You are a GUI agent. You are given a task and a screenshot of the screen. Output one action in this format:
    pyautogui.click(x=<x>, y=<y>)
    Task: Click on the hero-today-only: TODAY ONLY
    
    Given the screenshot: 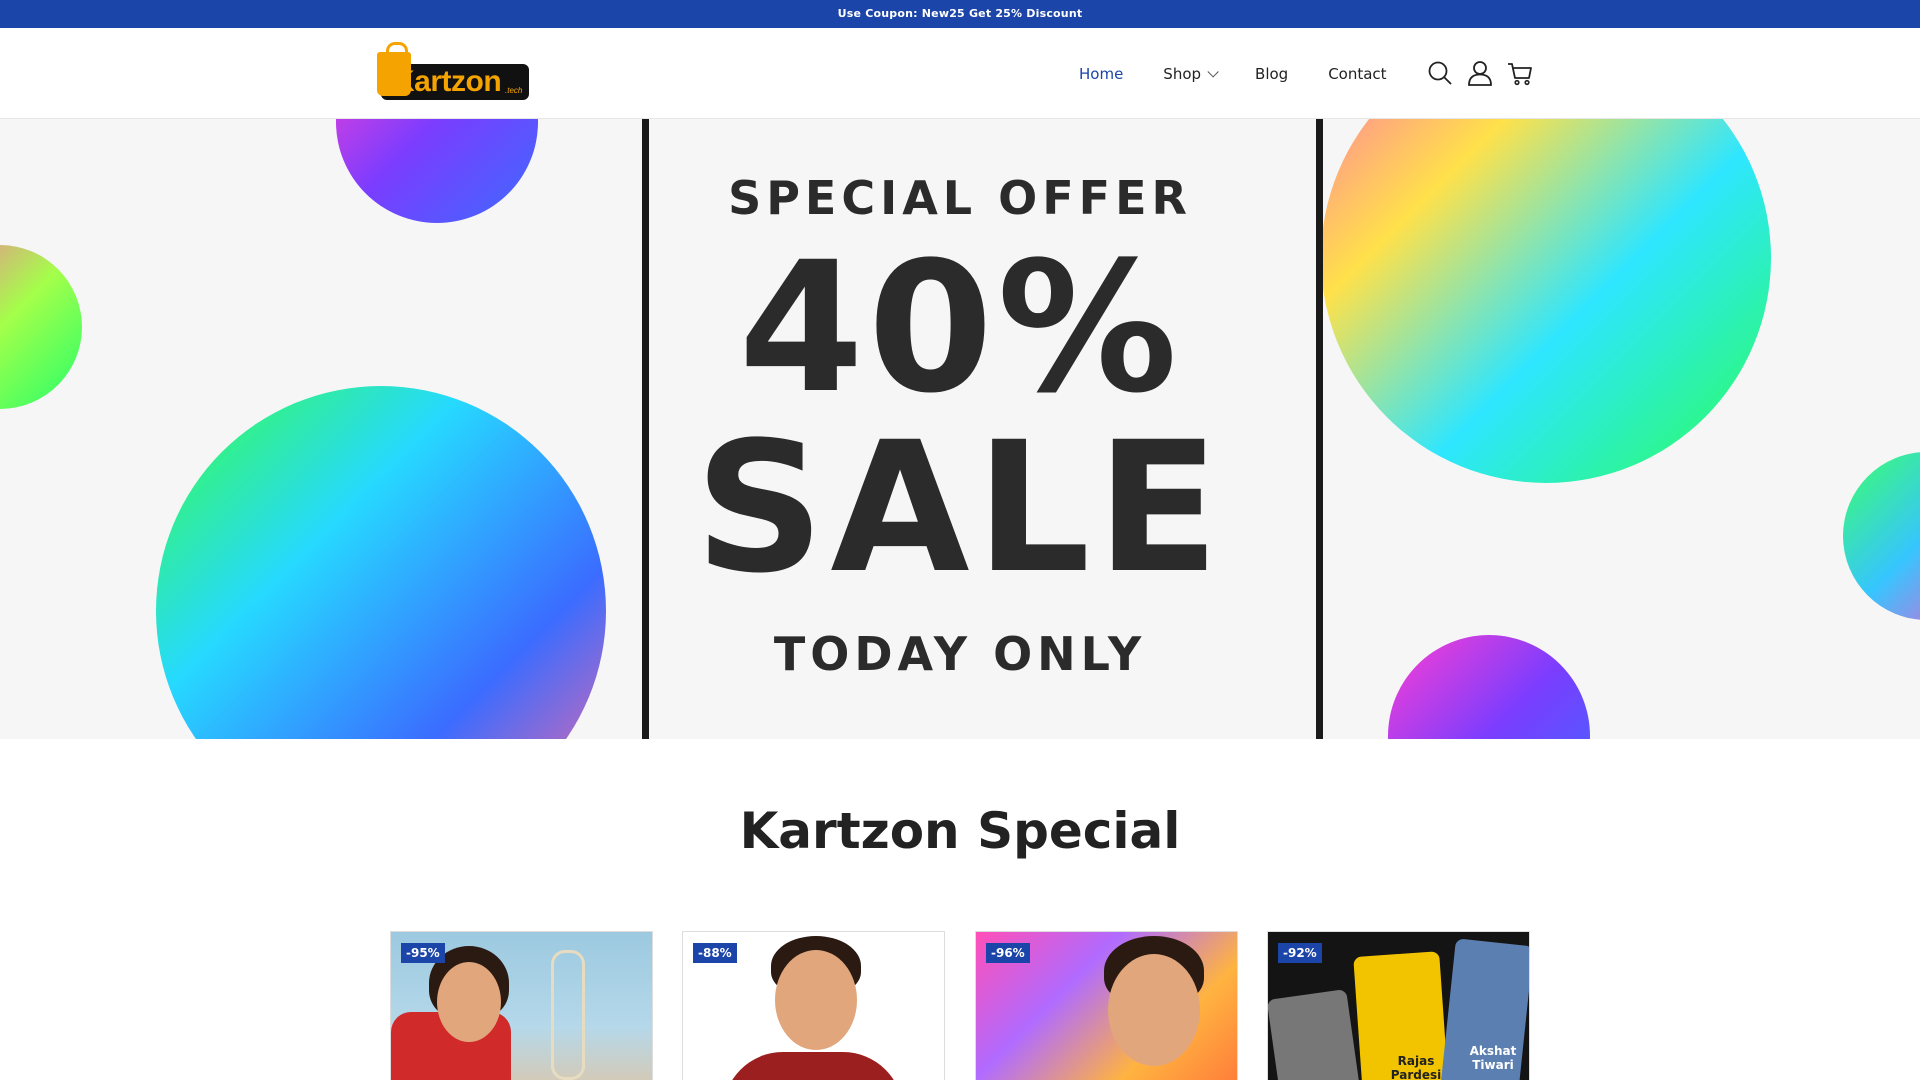 What is the action you would take?
    pyautogui.click(x=960, y=654)
    